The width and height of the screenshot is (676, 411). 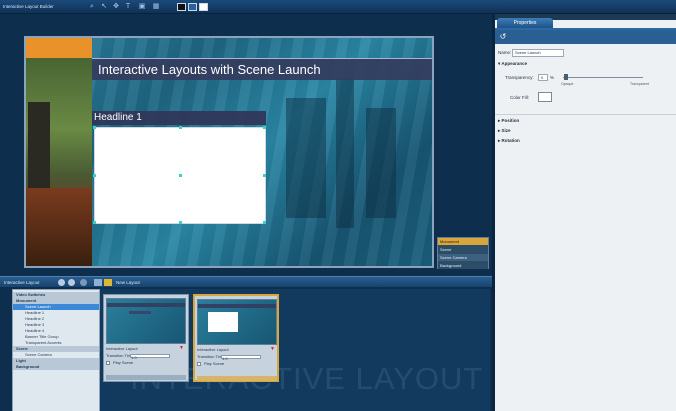 I want to click on transparency-label: Transparency:, so click(x=519, y=77).